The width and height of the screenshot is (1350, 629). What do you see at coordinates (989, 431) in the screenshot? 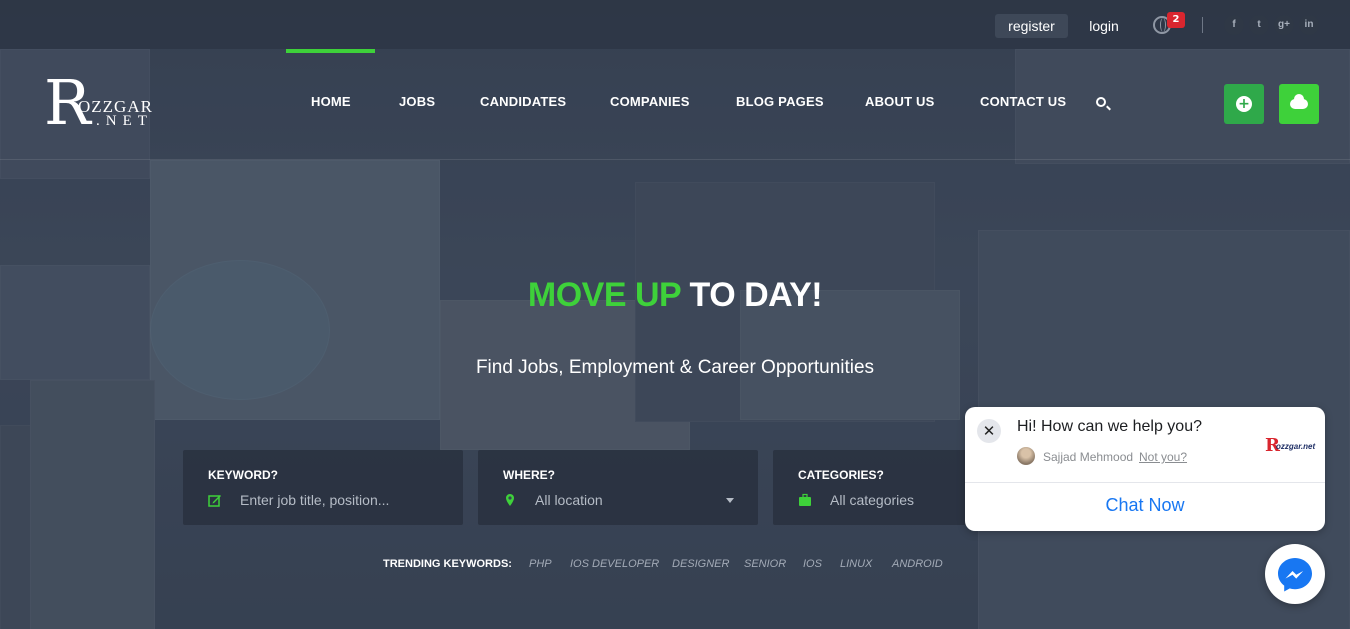
I see `close-icon: ✕` at bounding box center [989, 431].